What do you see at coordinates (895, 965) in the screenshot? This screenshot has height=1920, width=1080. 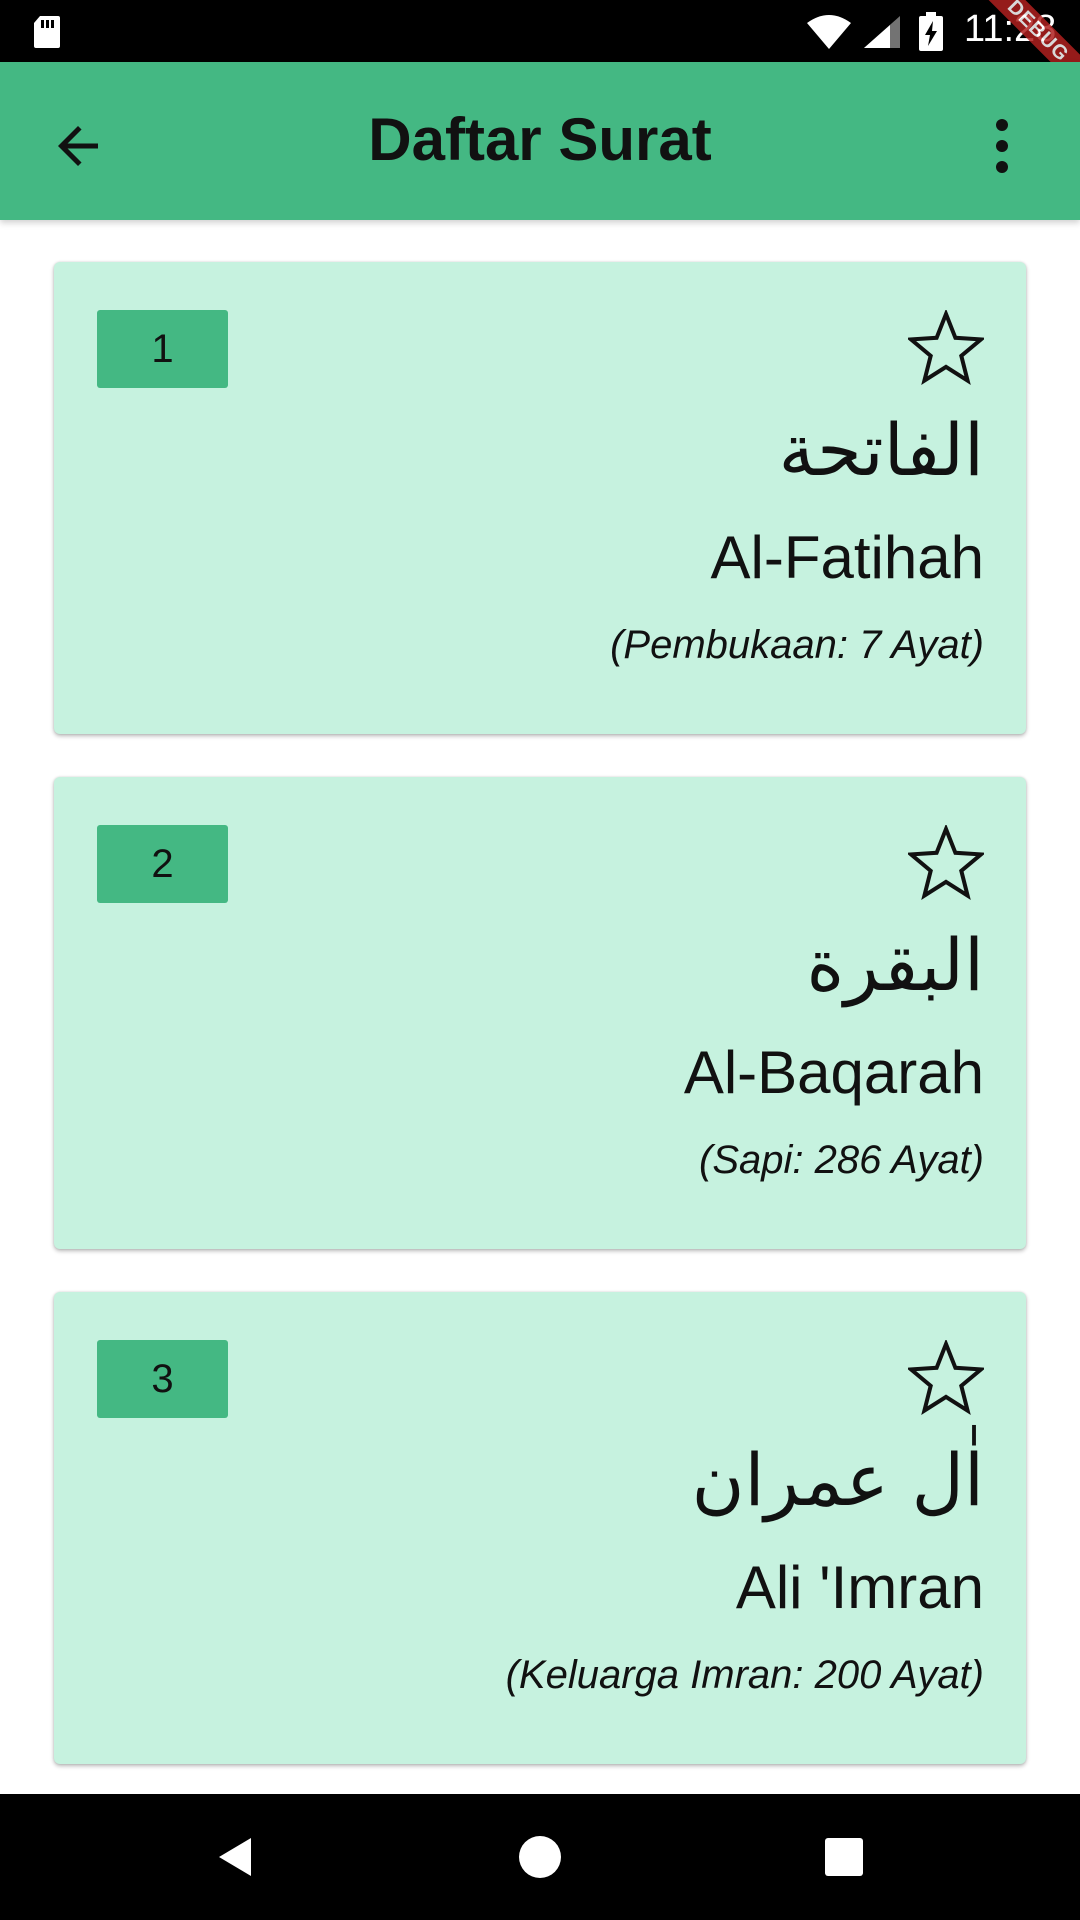 I see `surah-arabic-name: البقرة` at bounding box center [895, 965].